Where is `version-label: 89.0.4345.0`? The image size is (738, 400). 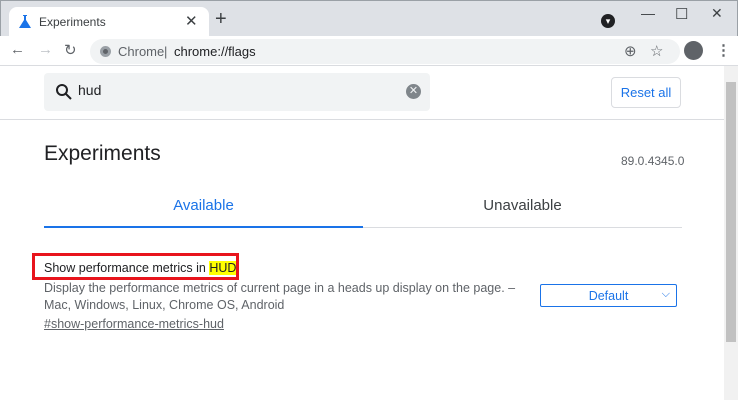 version-label: 89.0.4345.0 is located at coordinates (653, 161).